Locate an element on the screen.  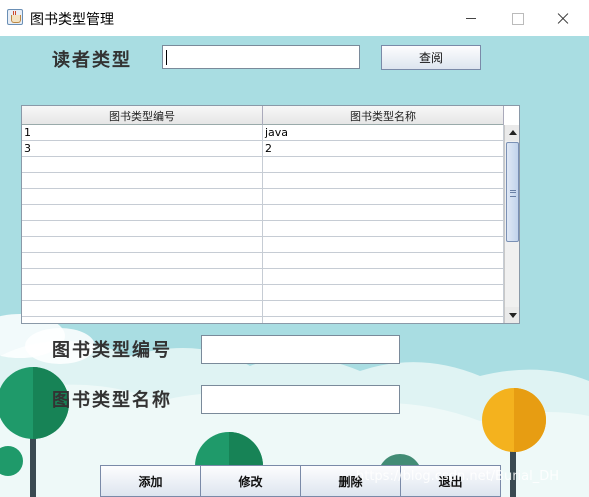
scroll-down-arrow-icon is located at coordinates (512, 315).